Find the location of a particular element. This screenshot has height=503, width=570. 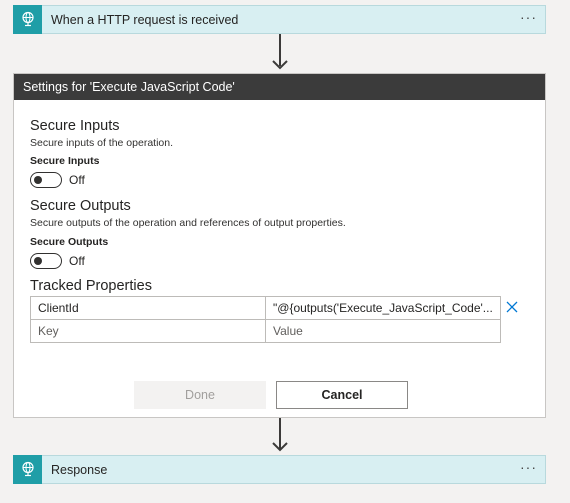

close-icon is located at coordinates (512, 307).